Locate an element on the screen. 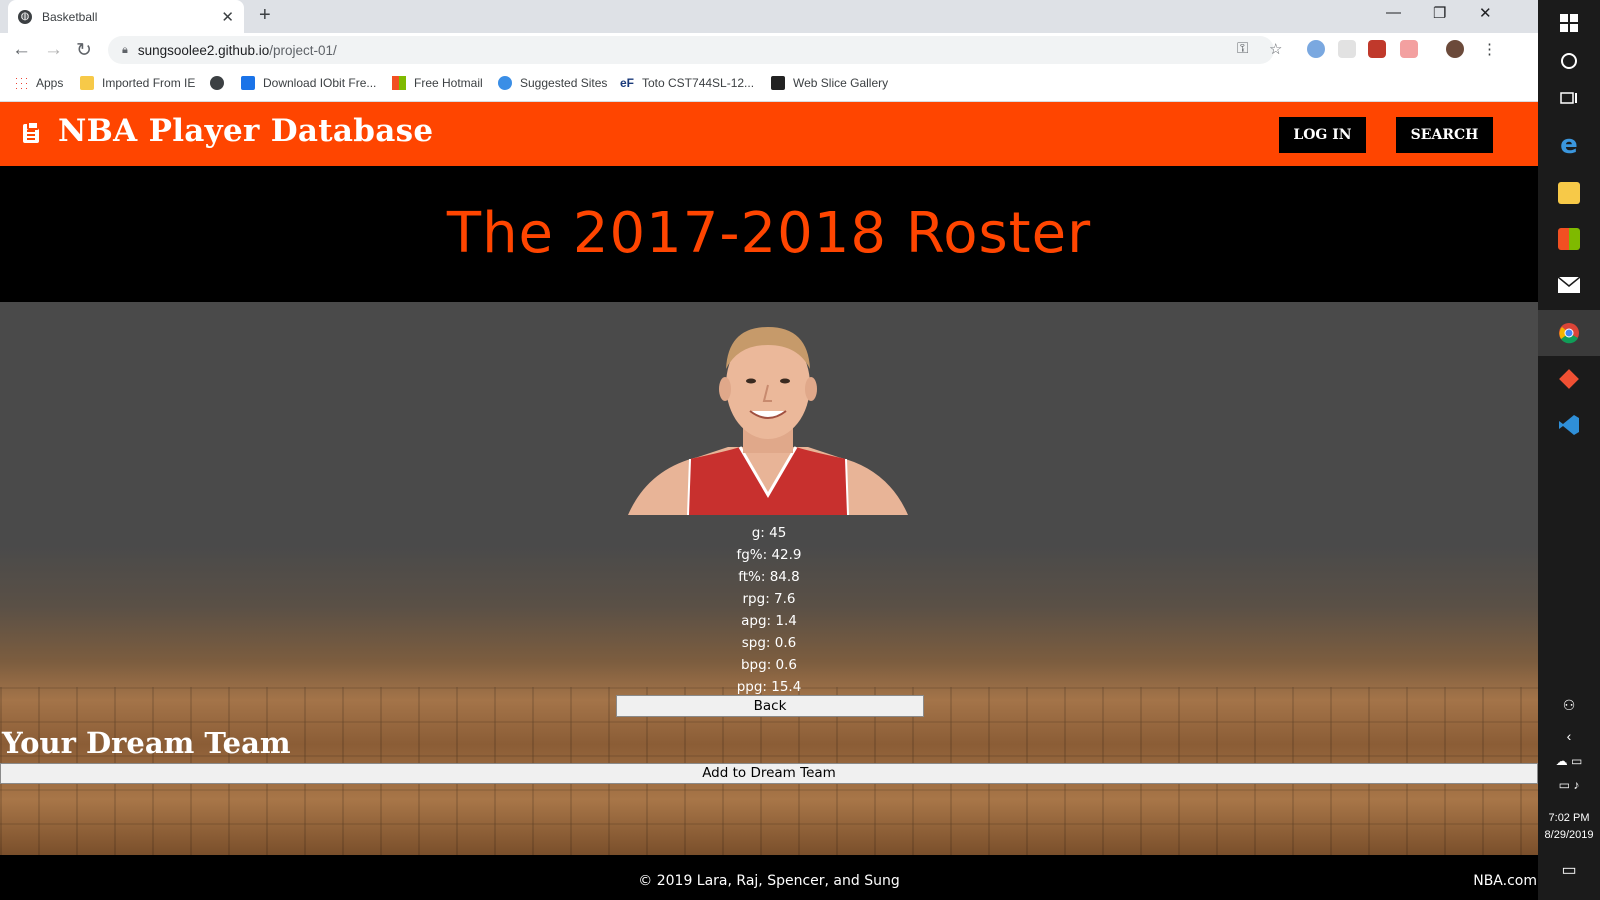  folder-icon is located at coordinates (87, 83).